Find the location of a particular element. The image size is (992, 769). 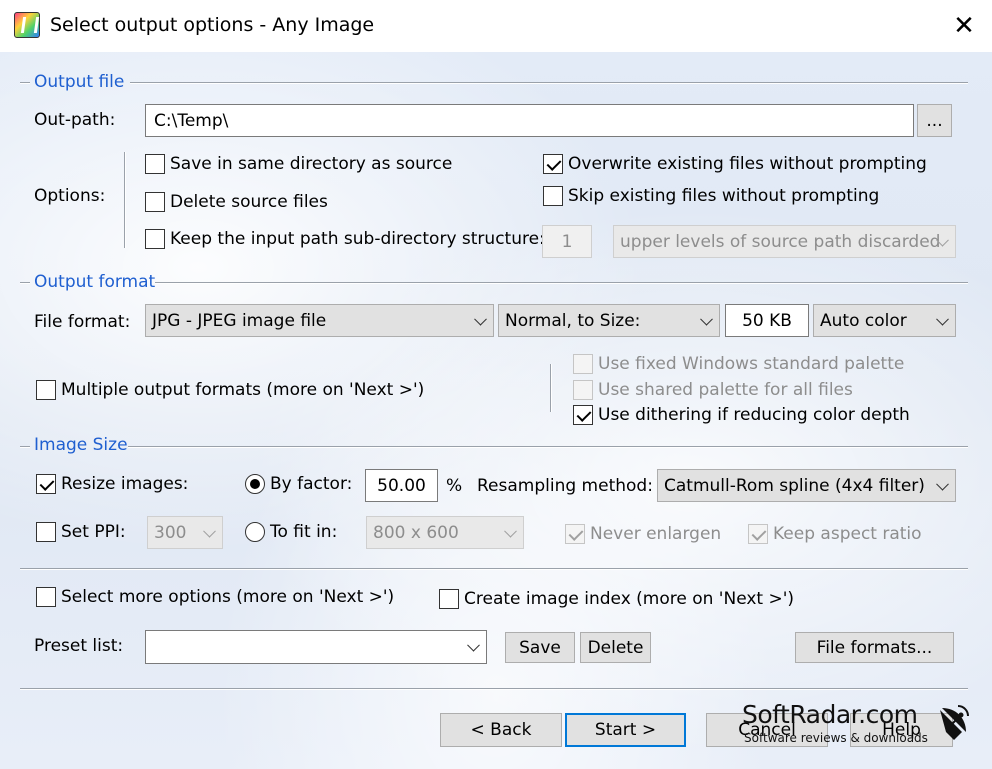

file-format-label: File format: is located at coordinates (82, 322).